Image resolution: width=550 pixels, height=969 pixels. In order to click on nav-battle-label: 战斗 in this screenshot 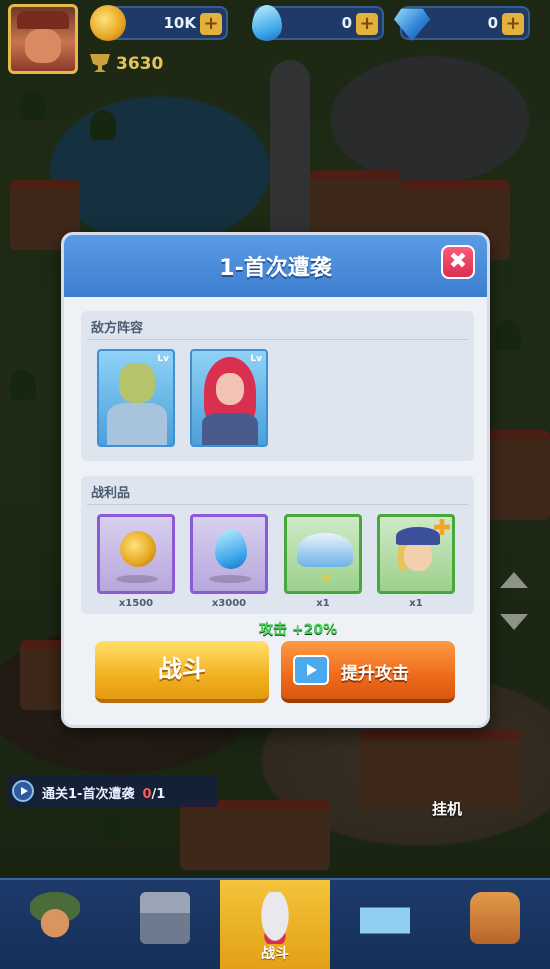, I will do `click(275, 954)`.